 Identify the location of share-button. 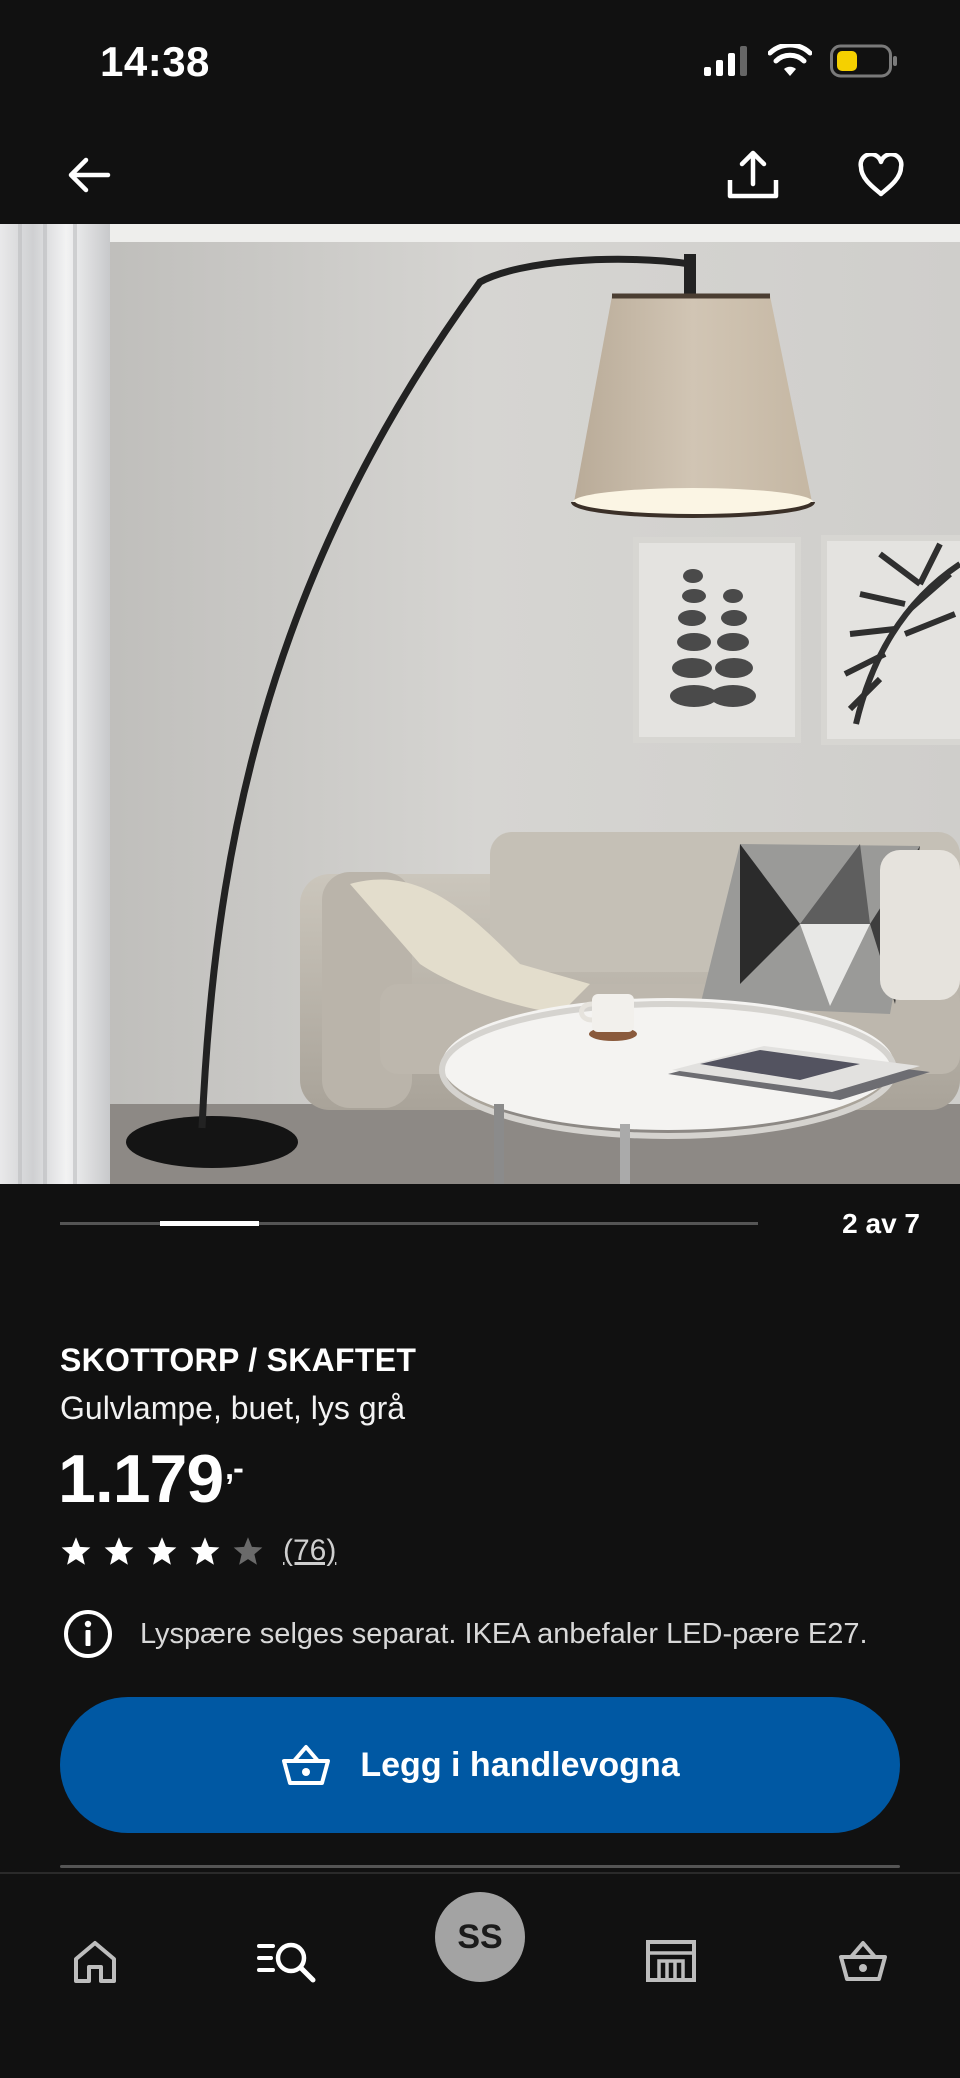
(753, 175).